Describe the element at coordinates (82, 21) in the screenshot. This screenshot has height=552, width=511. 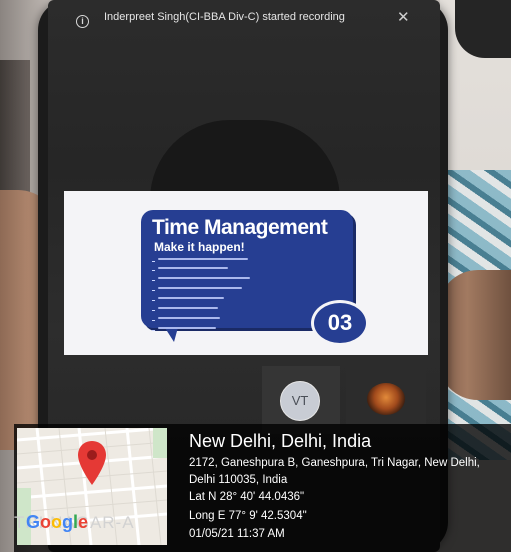
I see `info-icon: i` at that location.